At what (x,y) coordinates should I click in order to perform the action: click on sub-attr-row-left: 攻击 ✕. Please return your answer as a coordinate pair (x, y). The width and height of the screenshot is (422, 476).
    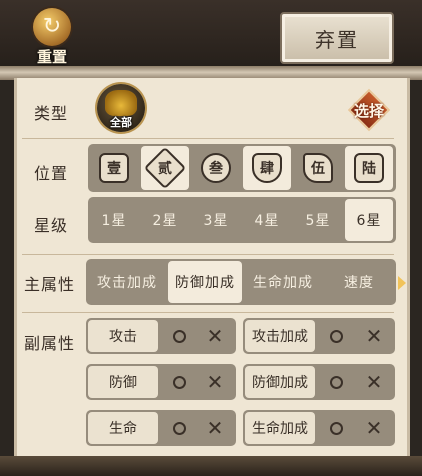
    Looking at the image, I should click on (161, 336).